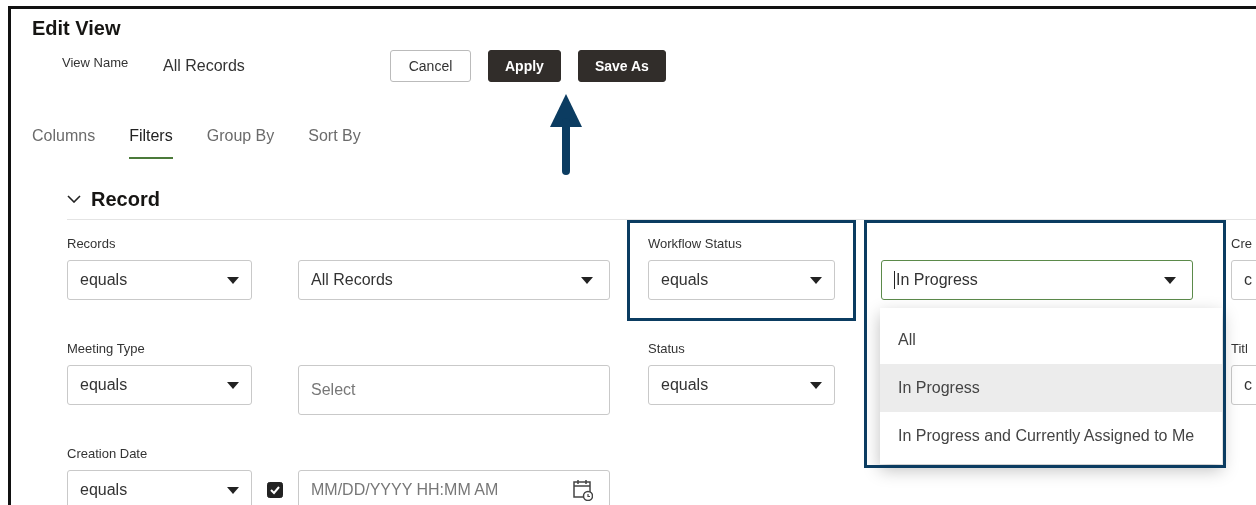 The height and width of the screenshot is (505, 1256). I want to click on select-field: Select, so click(454, 390).